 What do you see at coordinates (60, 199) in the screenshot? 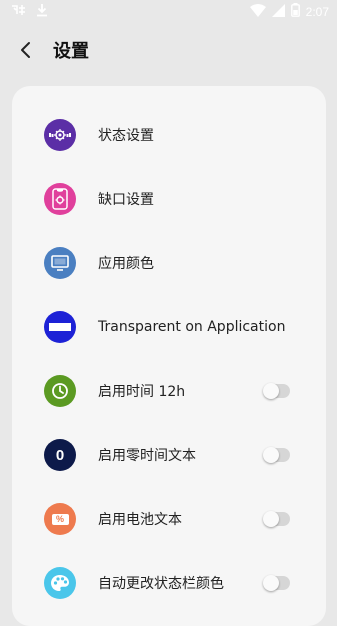
I see `notch-settings-icon` at bounding box center [60, 199].